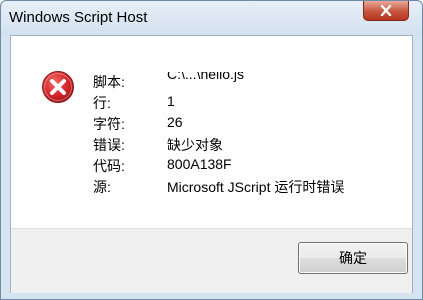 The height and width of the screenshot is (300, 423). What do you see at coordinates (109, 145) in the screenshot?
I see `detail-label: 错误:` at bounding box center [109, 145].